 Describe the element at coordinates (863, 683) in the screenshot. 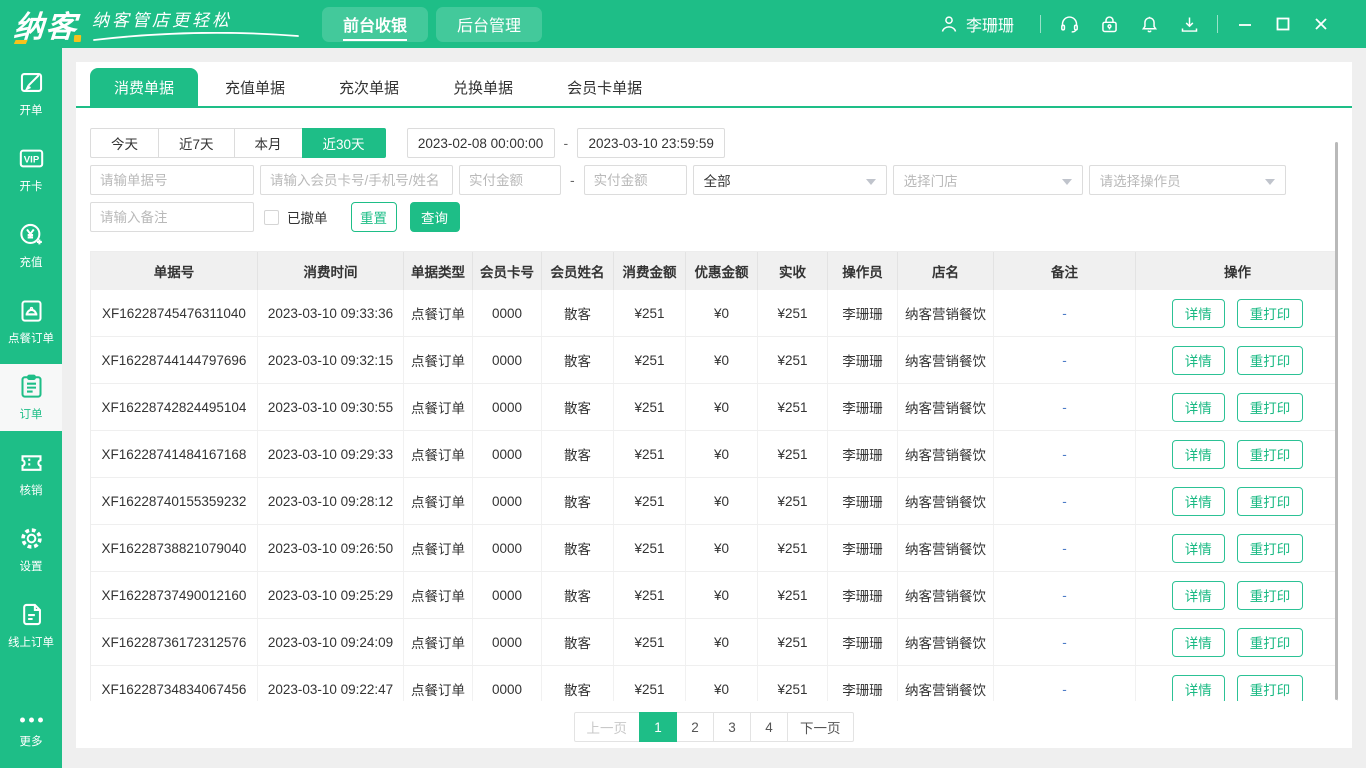

I see `cell-operator: 李珊珊` at that location.